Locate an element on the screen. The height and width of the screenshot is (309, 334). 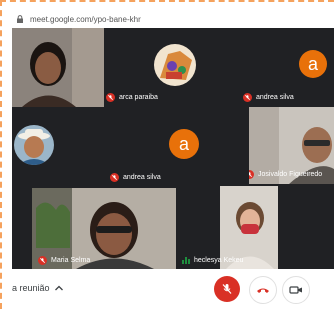
participant-name-row: Maria Selma is located at coordinates (64, 260).